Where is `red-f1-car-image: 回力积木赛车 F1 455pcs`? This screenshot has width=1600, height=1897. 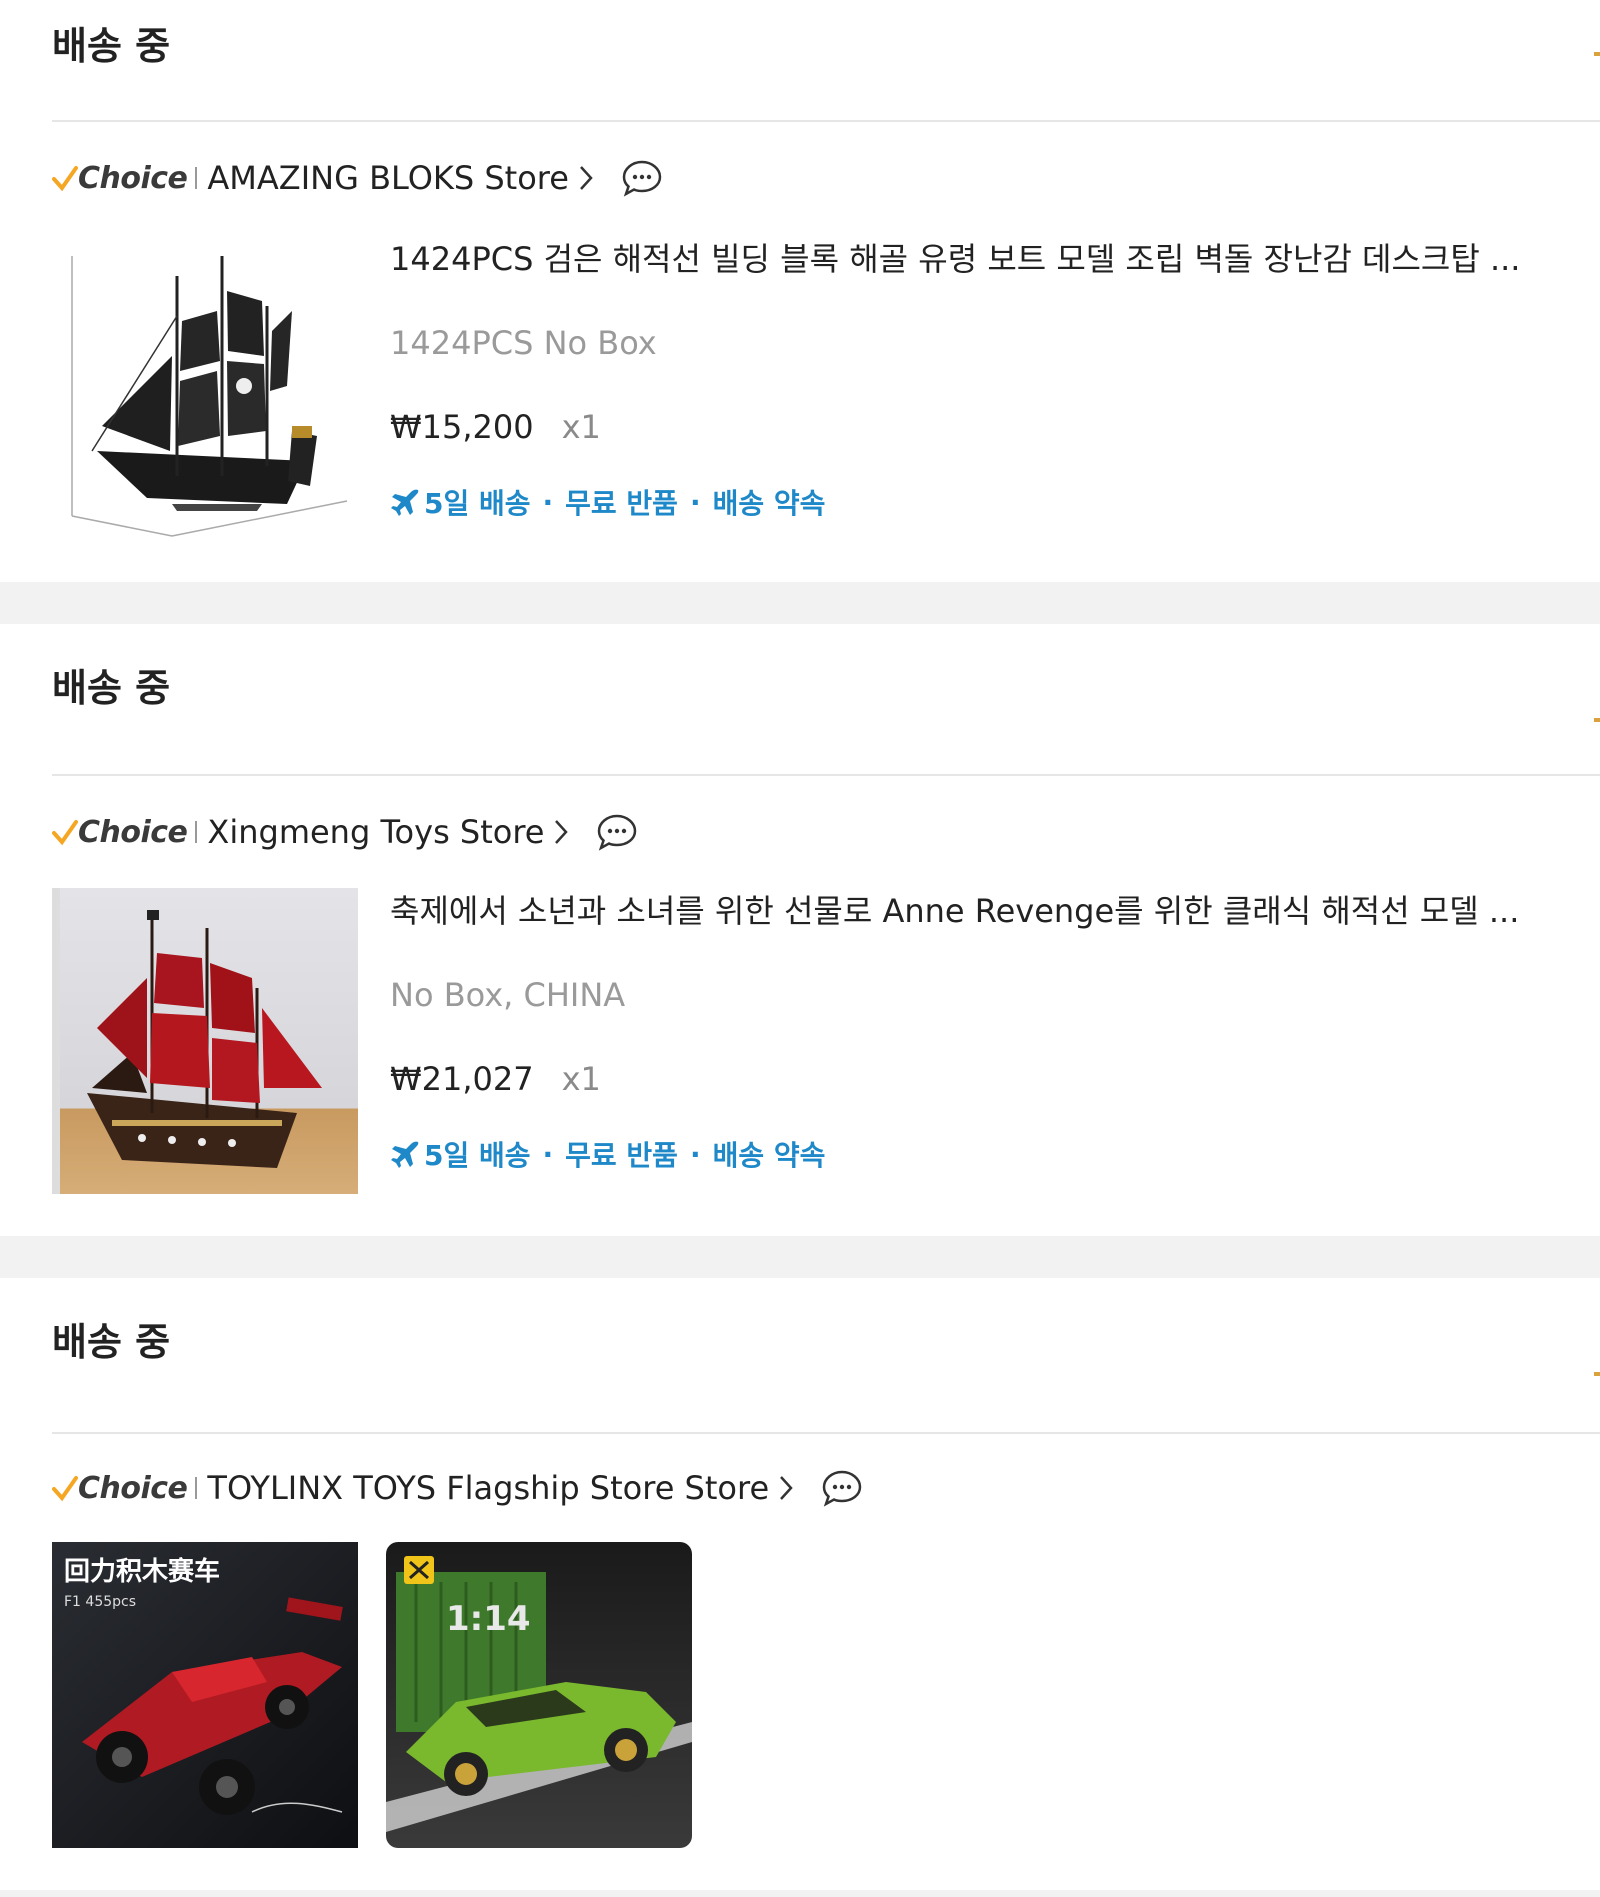
red-f1-car-image: 回力积木赛车 F1 455pcs is located at coordinates (205, 1695).